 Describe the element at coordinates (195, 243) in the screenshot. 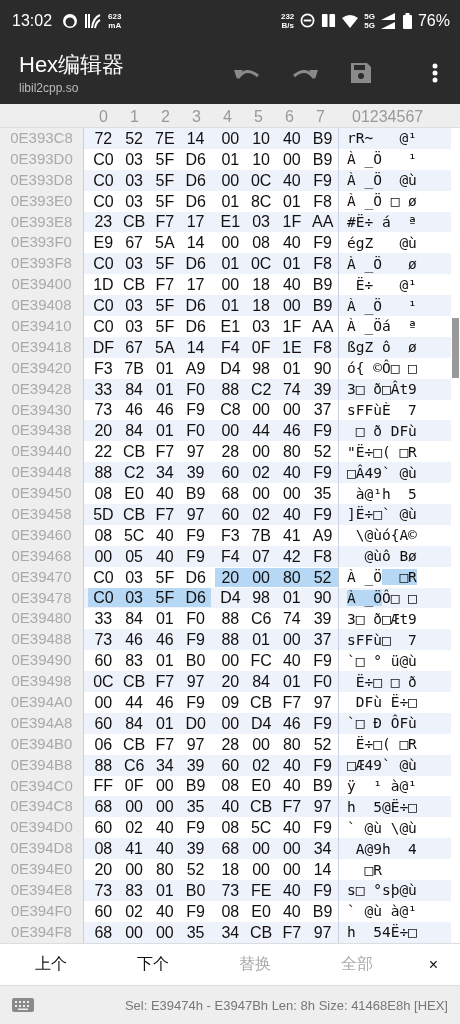

I see `hex-byte: 14` at that location.